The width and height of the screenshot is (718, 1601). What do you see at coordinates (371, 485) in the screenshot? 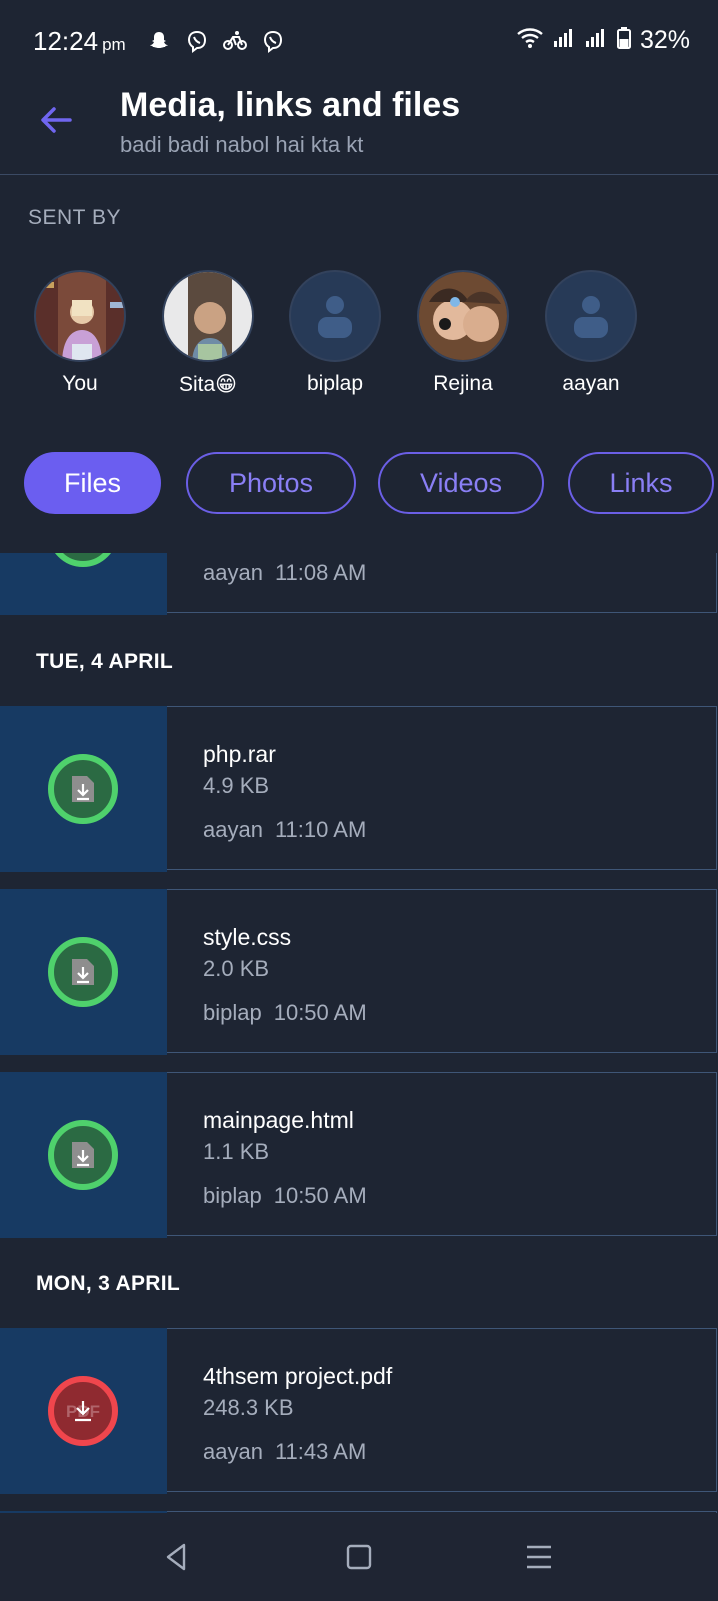
I see `media-tabs: Files Photos Videos Links` at bounding box center [371, 485].